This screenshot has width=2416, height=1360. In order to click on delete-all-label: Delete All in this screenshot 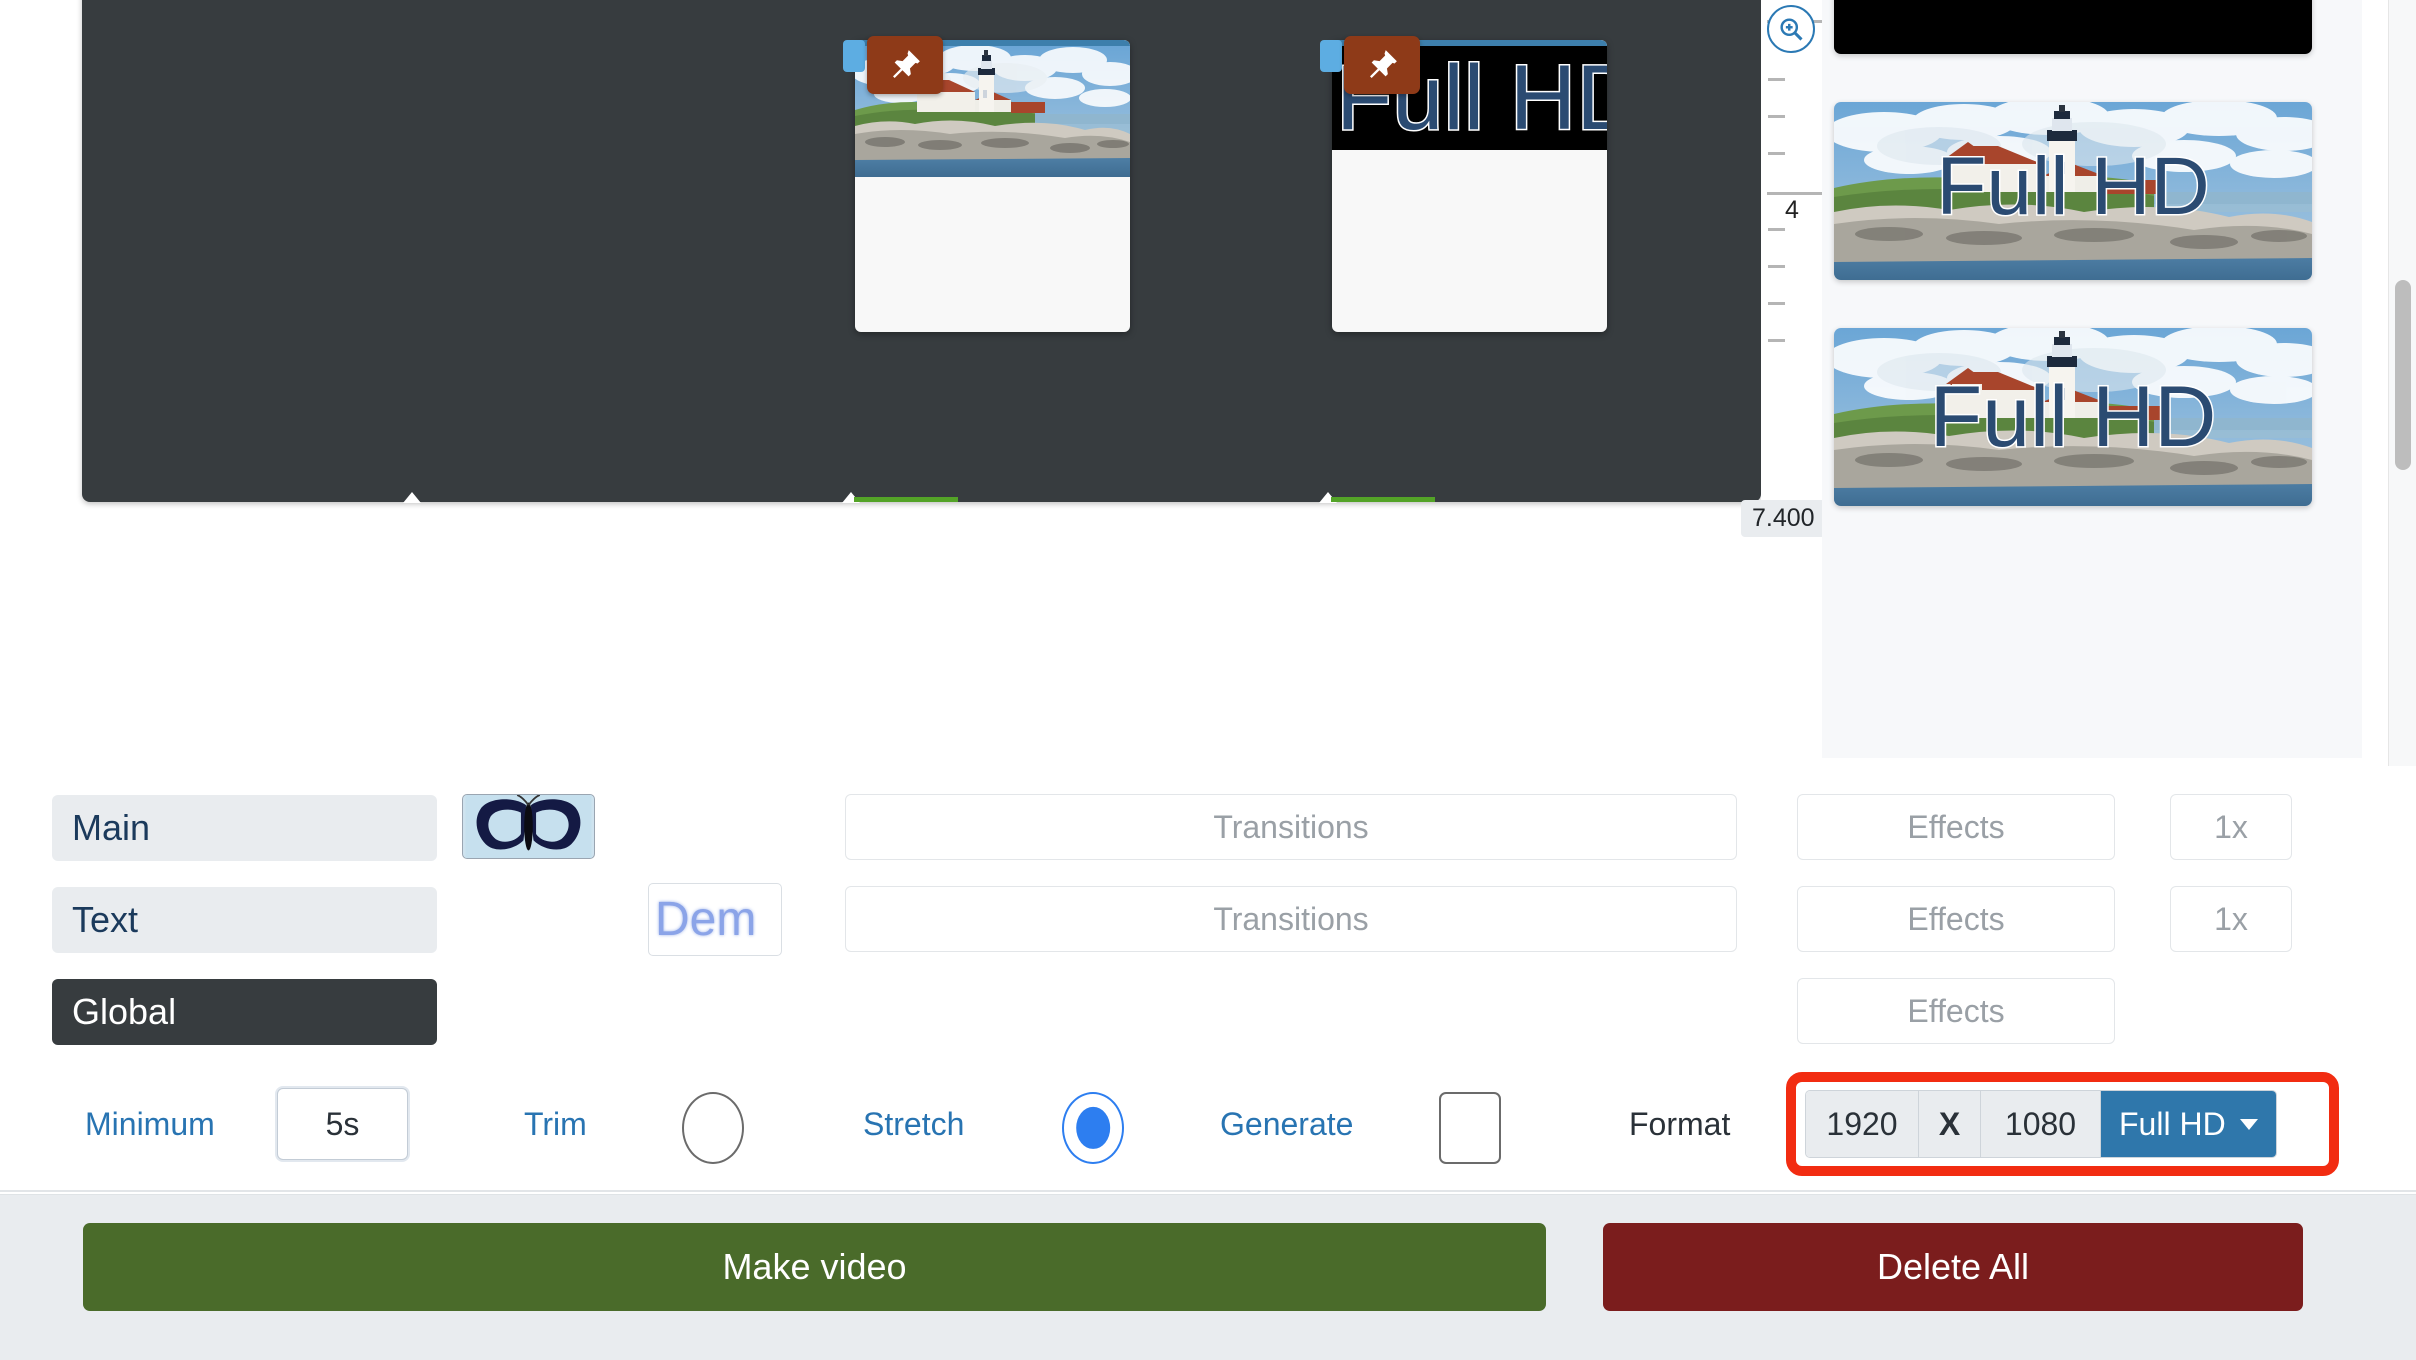, I will do `click(1953, 1266)`.